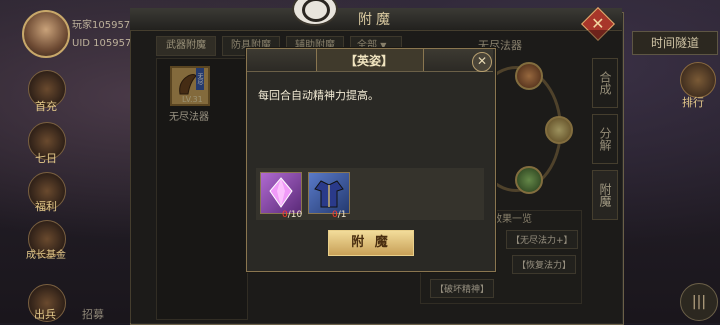  I want to click on robe-icon, so click(329, 194).